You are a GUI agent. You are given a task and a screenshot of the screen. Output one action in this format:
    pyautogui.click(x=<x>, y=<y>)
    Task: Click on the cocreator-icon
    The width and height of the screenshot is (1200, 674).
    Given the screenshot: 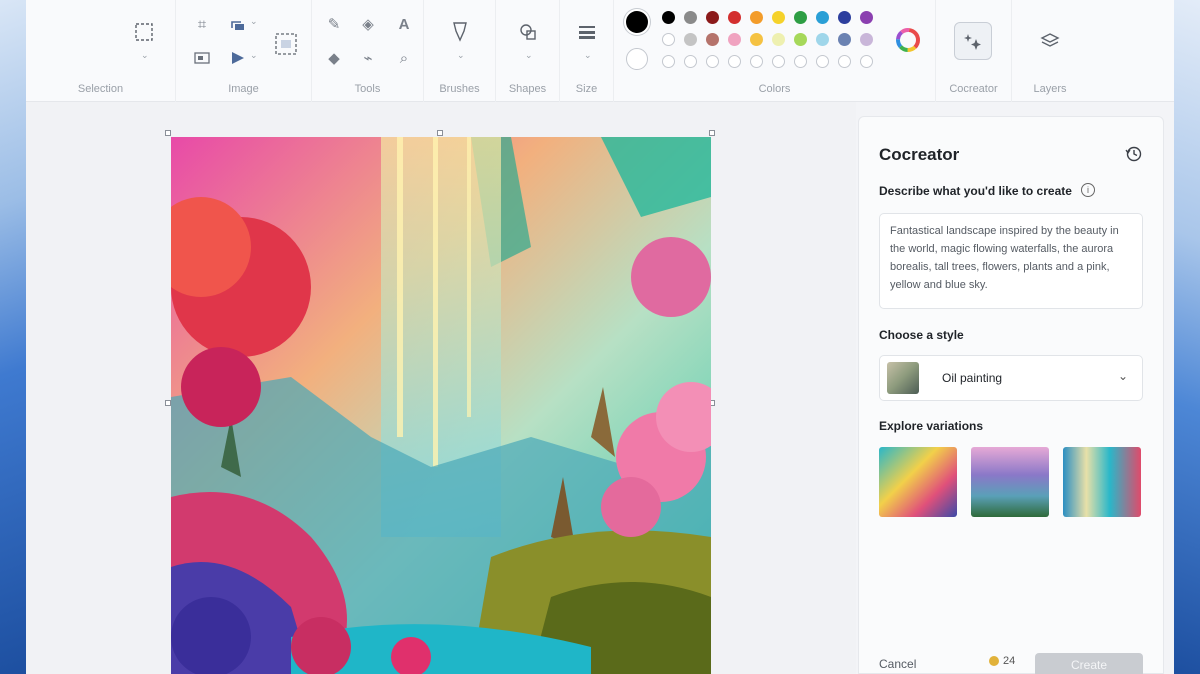 What is the action you would take?
    pyautogui.click(x=973, y=41)
    